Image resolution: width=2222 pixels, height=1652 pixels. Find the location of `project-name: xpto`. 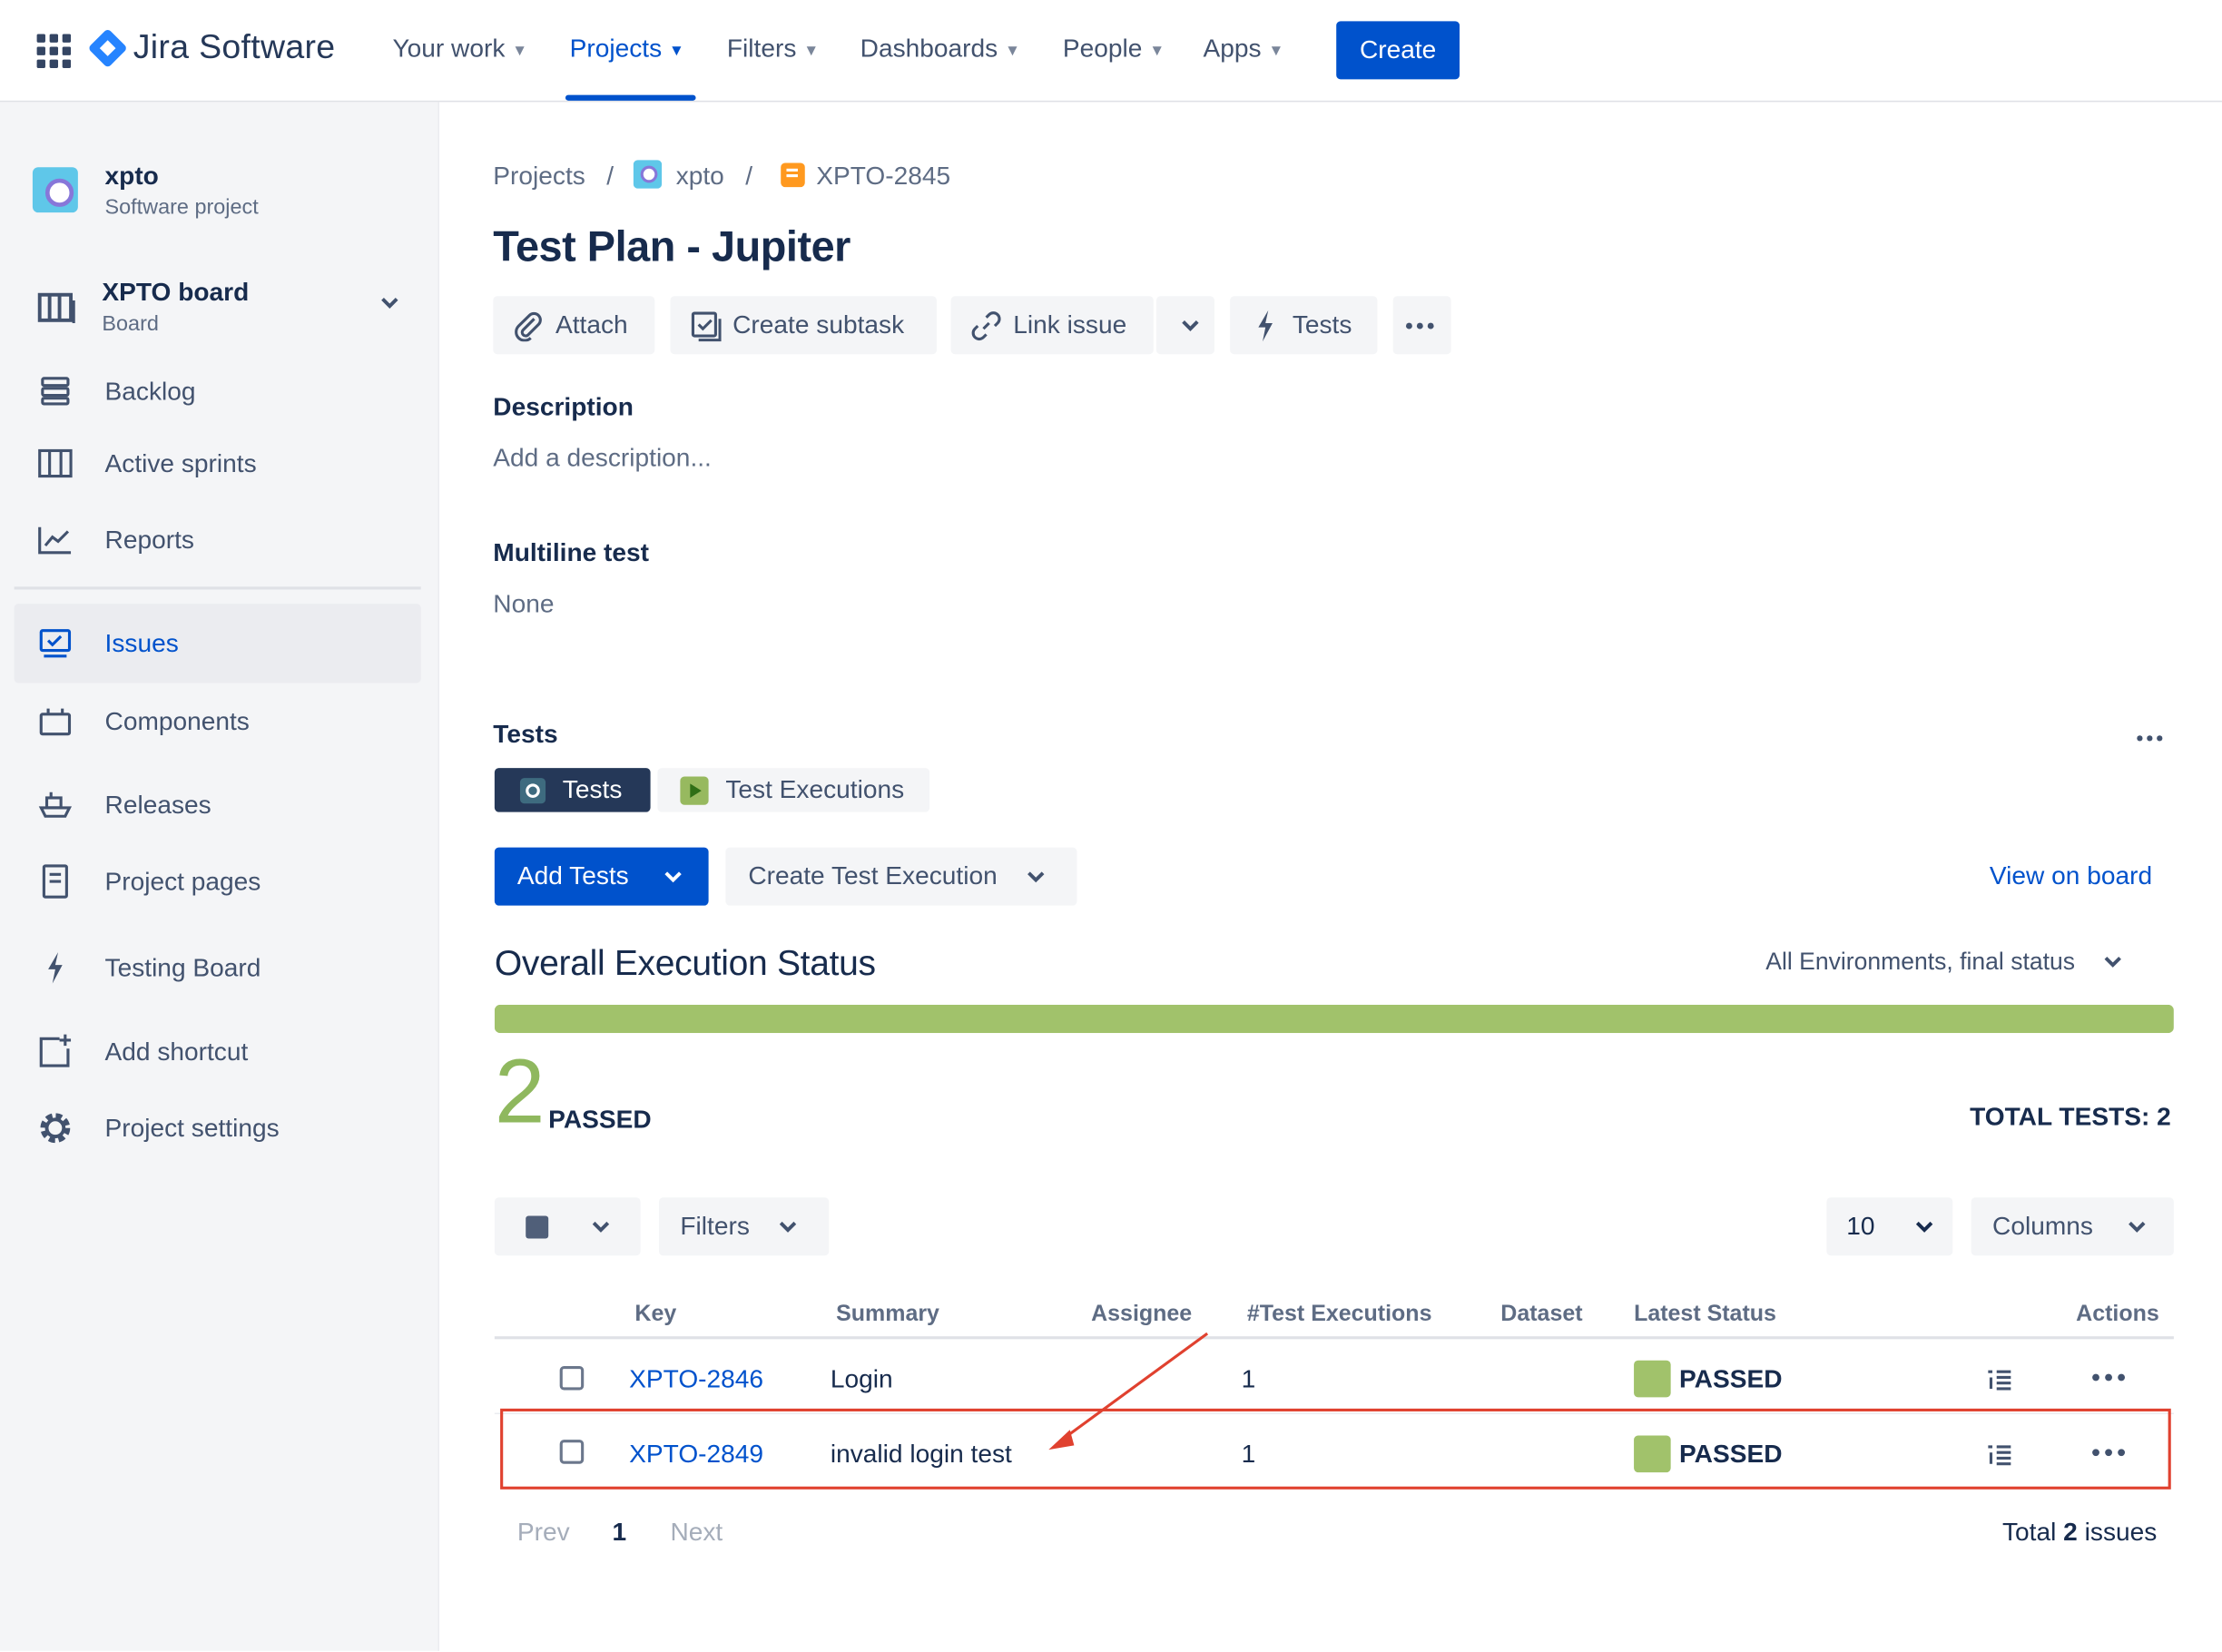

project-name: xpto is located at coordinates (132, 177).